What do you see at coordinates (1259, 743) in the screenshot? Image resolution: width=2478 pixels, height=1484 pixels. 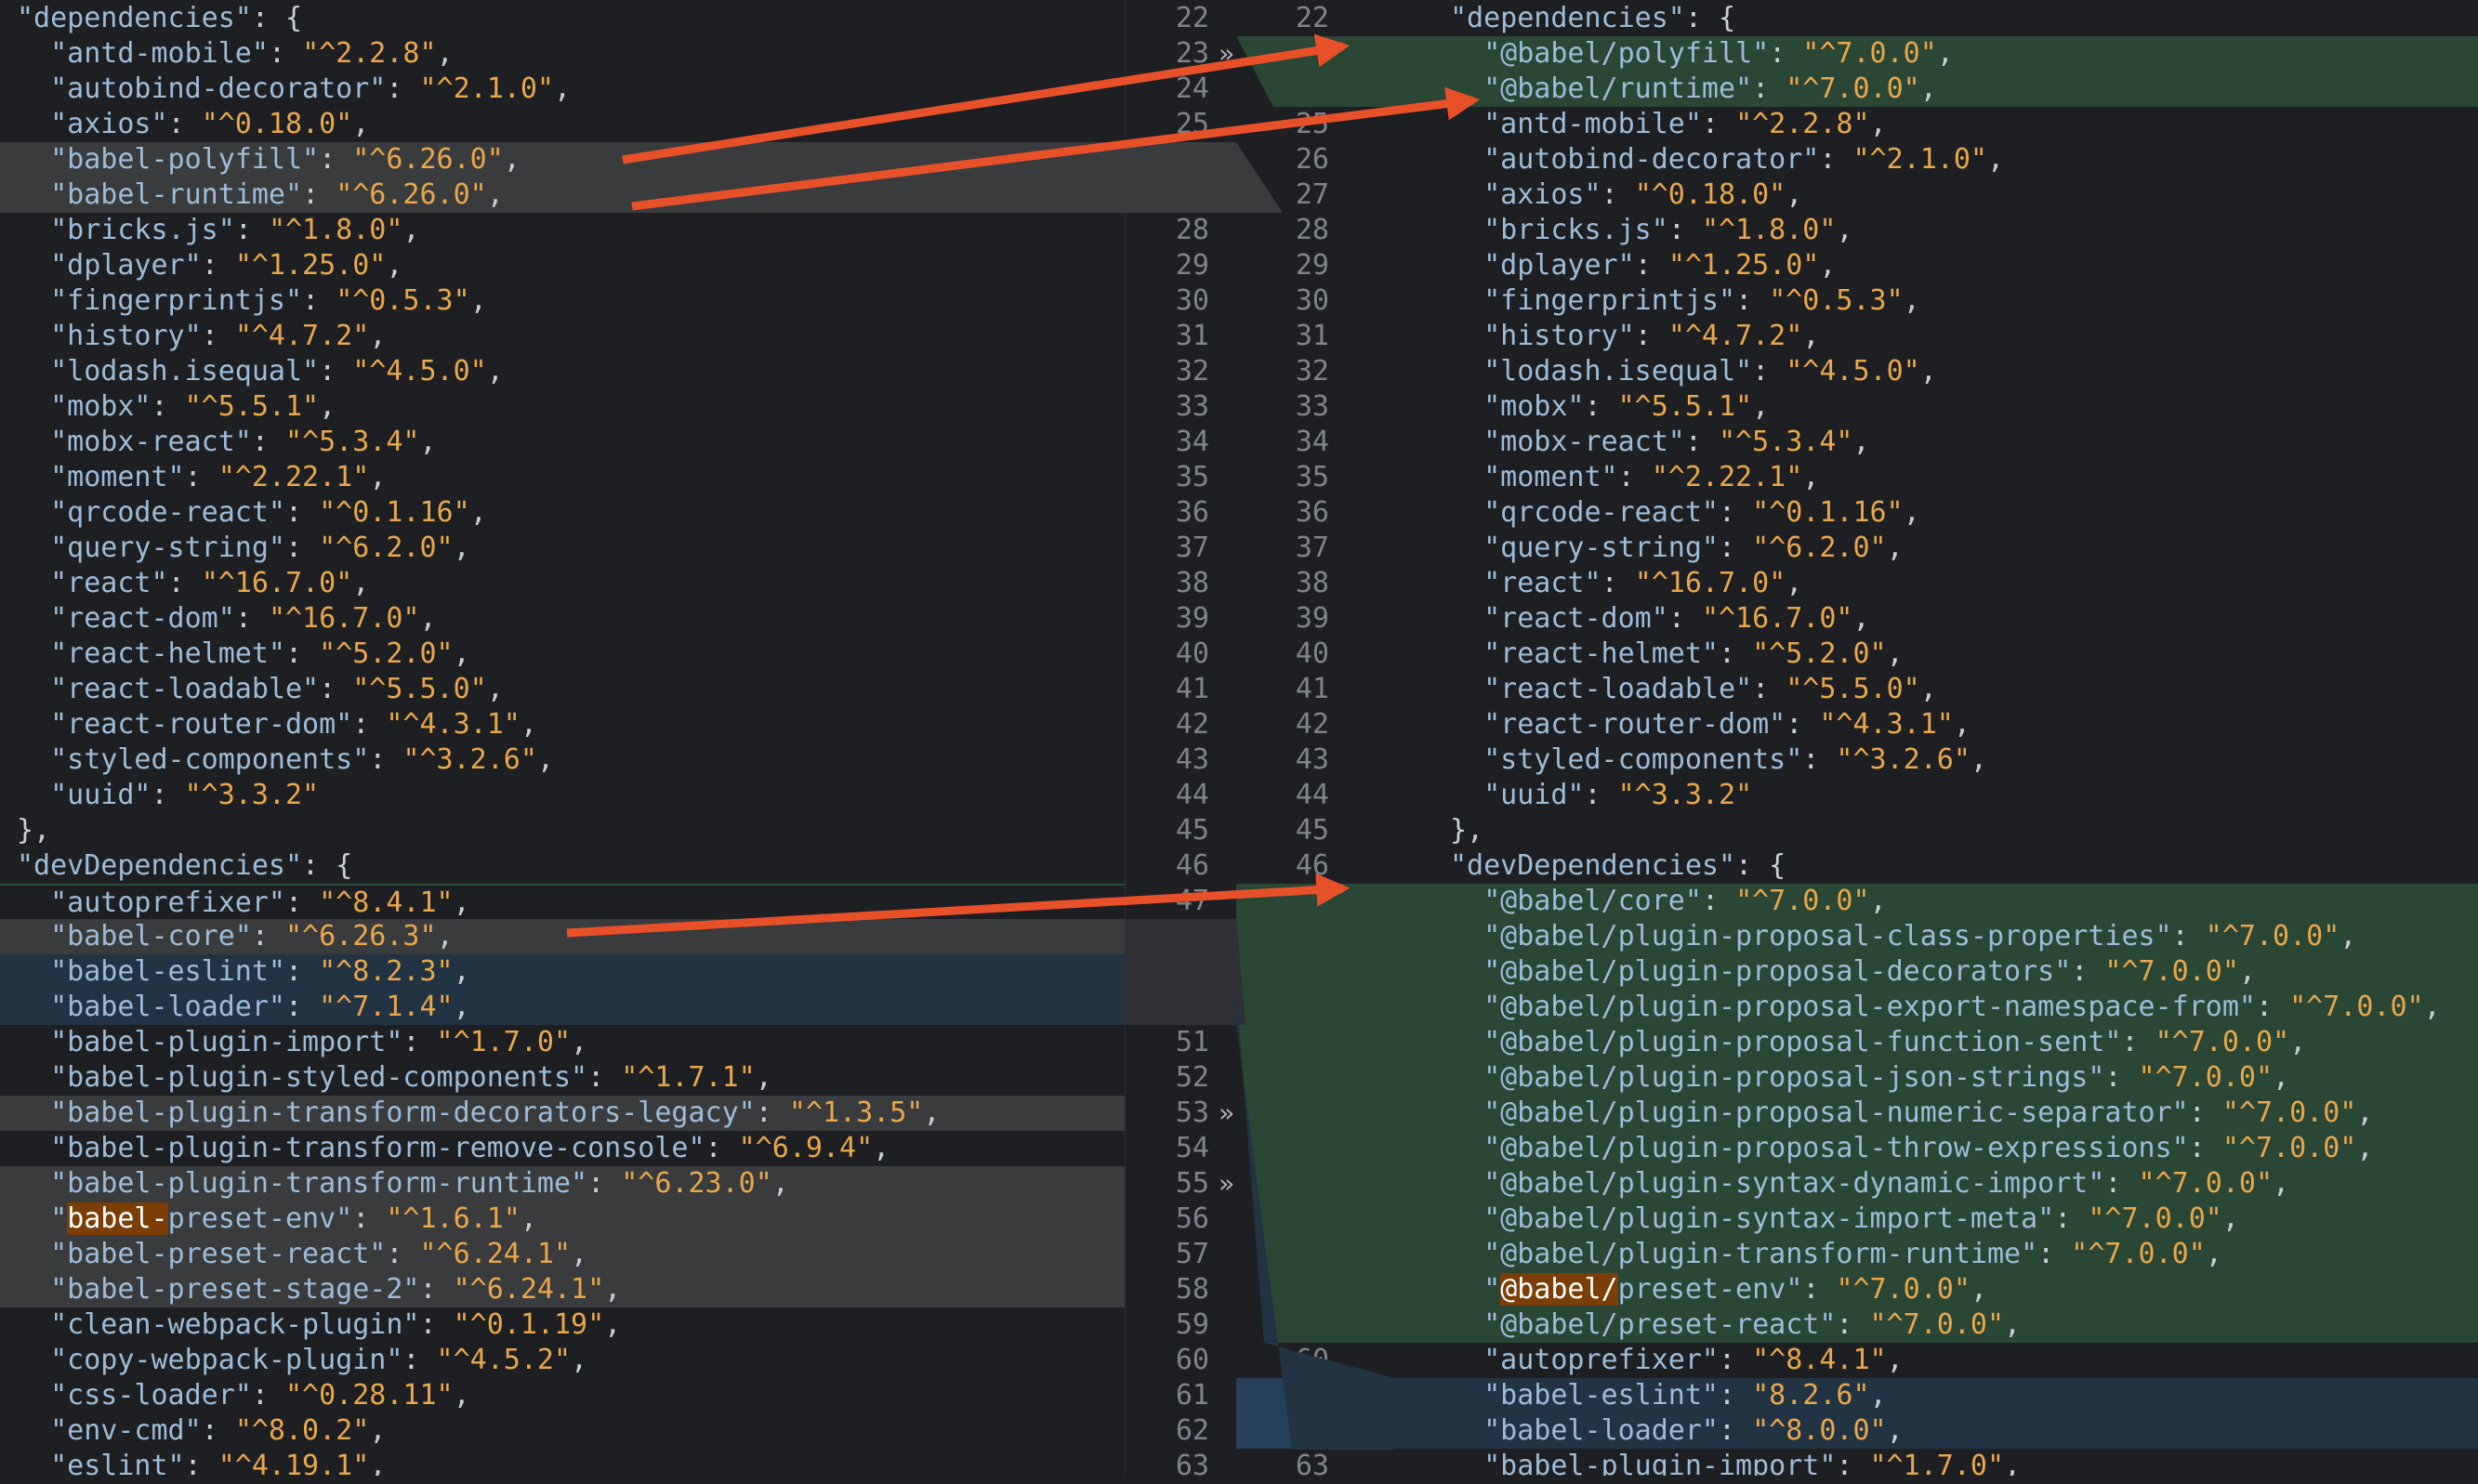 I see `diff-connector` at bounding box center [1259, 743].